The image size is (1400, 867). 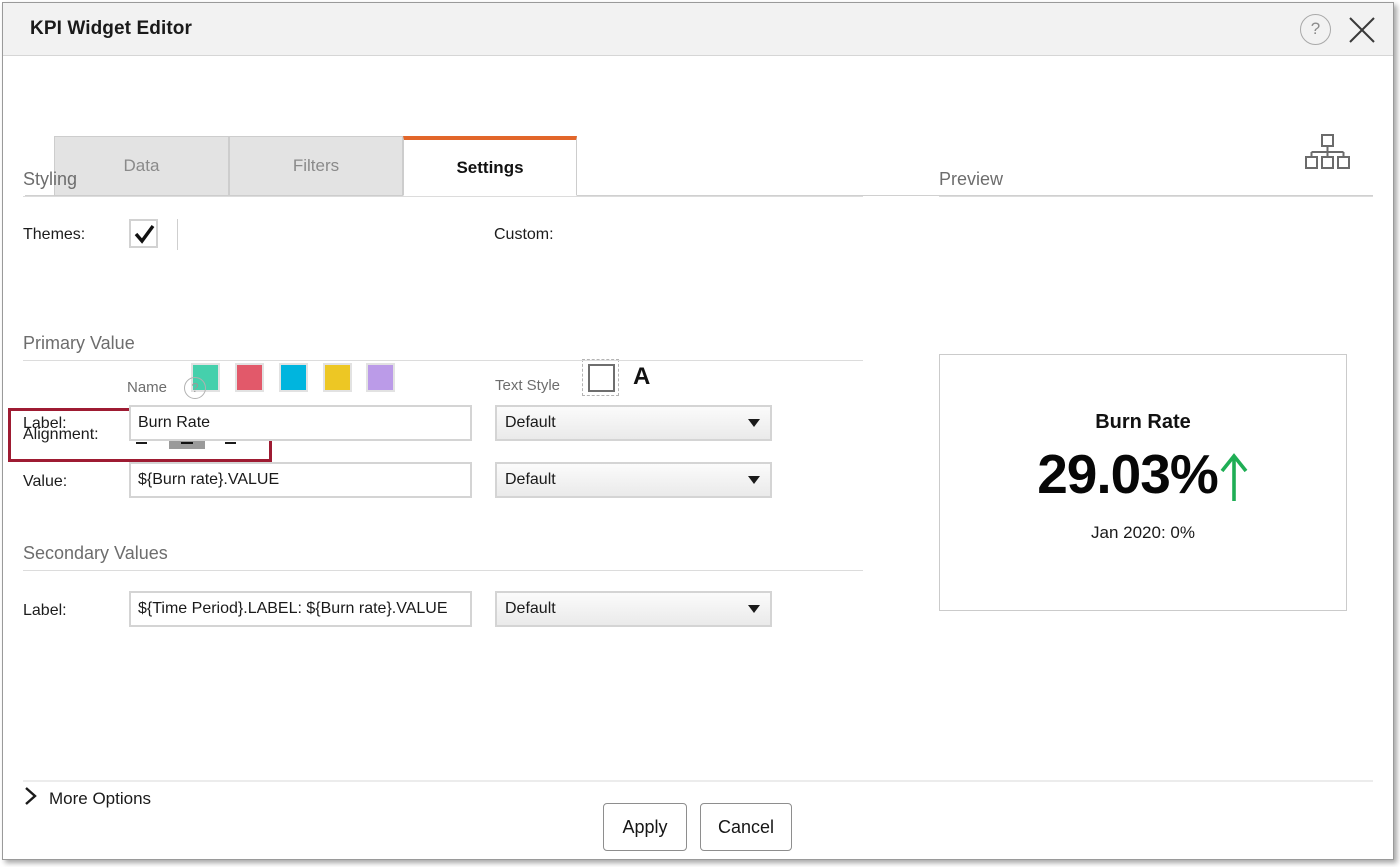 I want to click on tab-settings-label: Settings, so click(x=490, y=167).